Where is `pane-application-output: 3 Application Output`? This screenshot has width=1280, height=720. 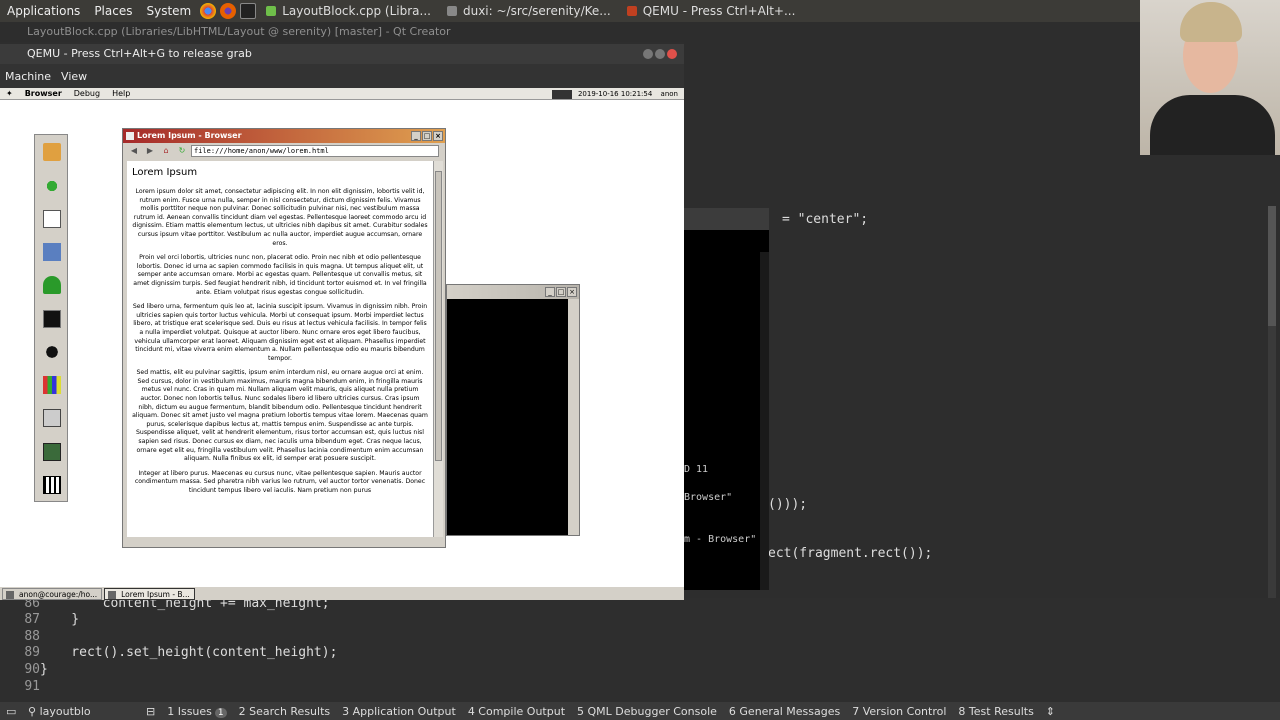 pane-application-output: 3 Application Output is located at coordinates (399, 711).